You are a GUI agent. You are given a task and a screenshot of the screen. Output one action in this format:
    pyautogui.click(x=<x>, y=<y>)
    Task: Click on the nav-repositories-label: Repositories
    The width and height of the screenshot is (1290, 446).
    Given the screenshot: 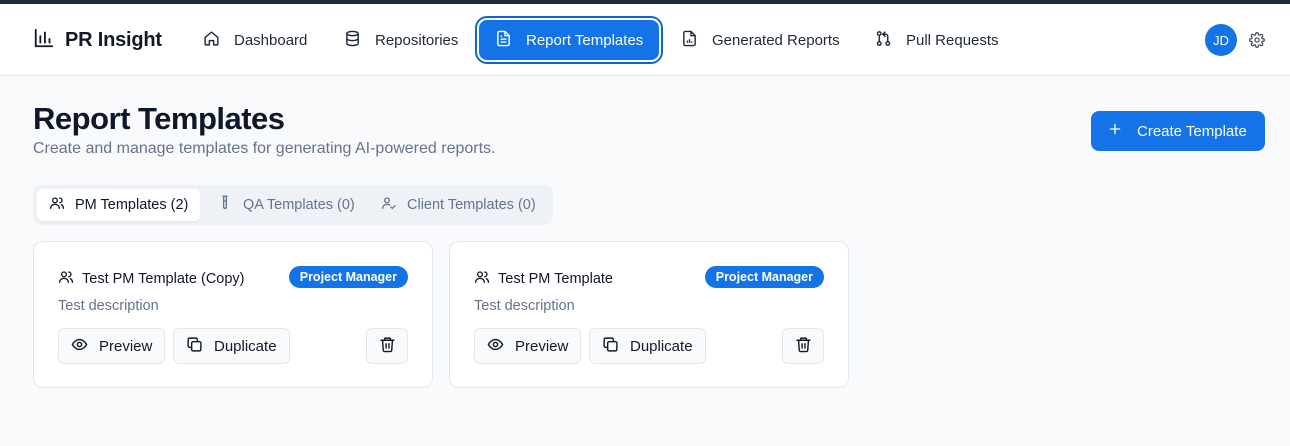 What is the action you would take?
    pyautogui.click(x=417, y=40)
    